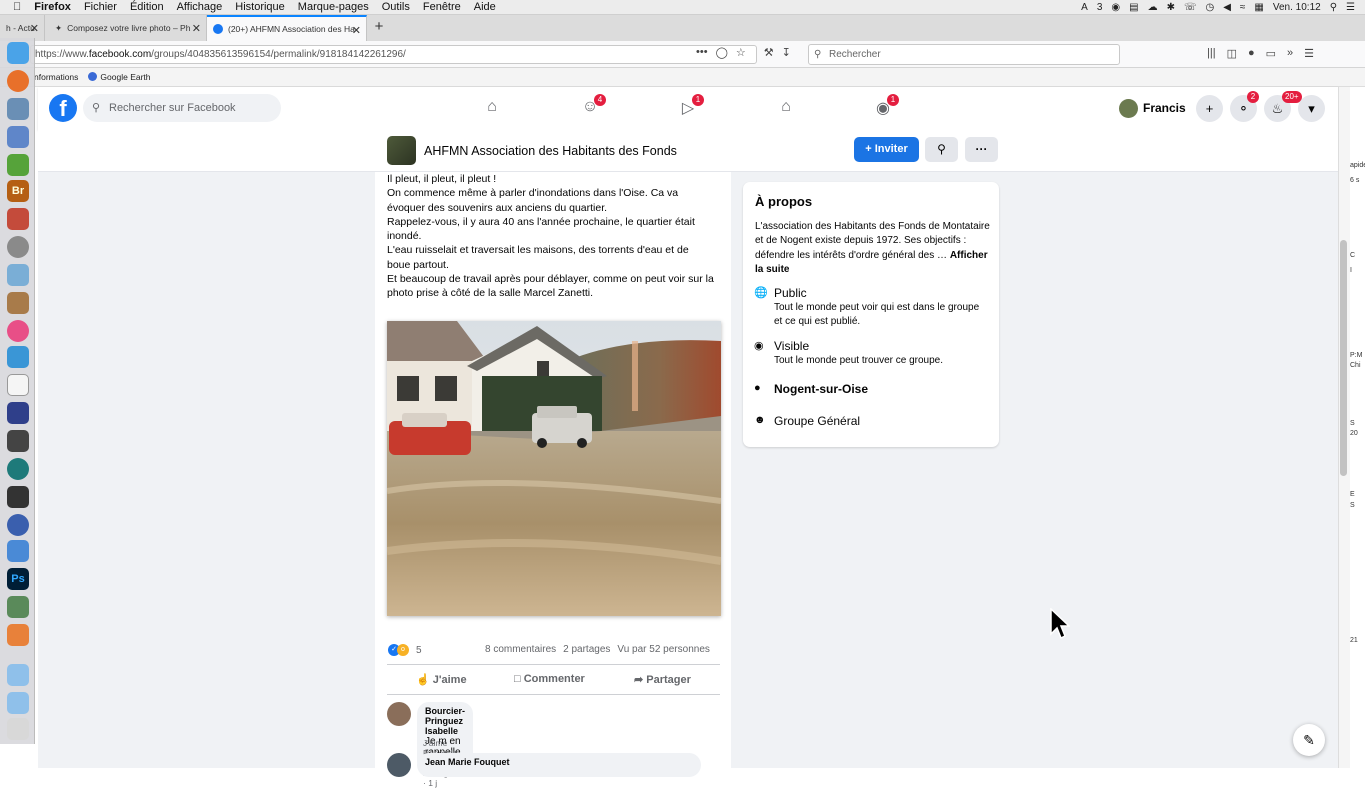 The height and width of the screenshot is (788, 1365). What do you see at coordinates (586, 649) in the screenshot?
I see `shares-count: 2 partages` at bounding box center [586, 649].